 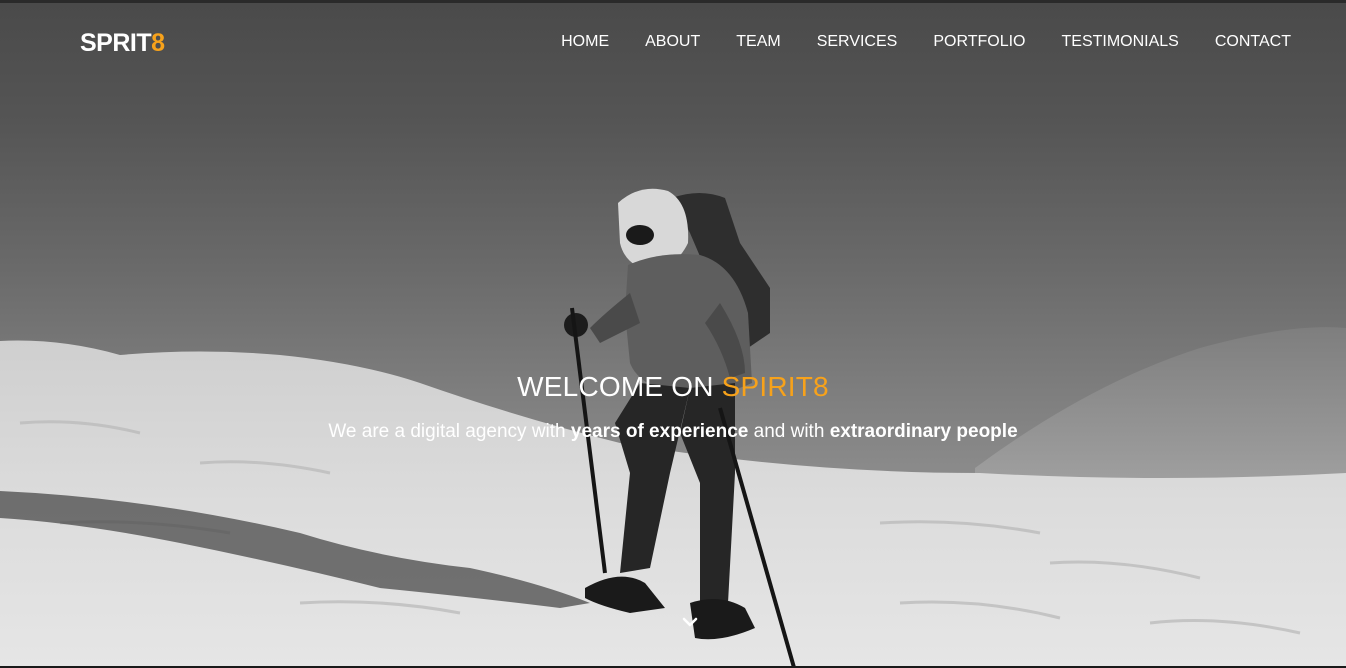 What do you see at coordinates (1253, 42) in the screenshot?
I see `nav-item-contact: CONTACT` at bounding box center [1253, 42].